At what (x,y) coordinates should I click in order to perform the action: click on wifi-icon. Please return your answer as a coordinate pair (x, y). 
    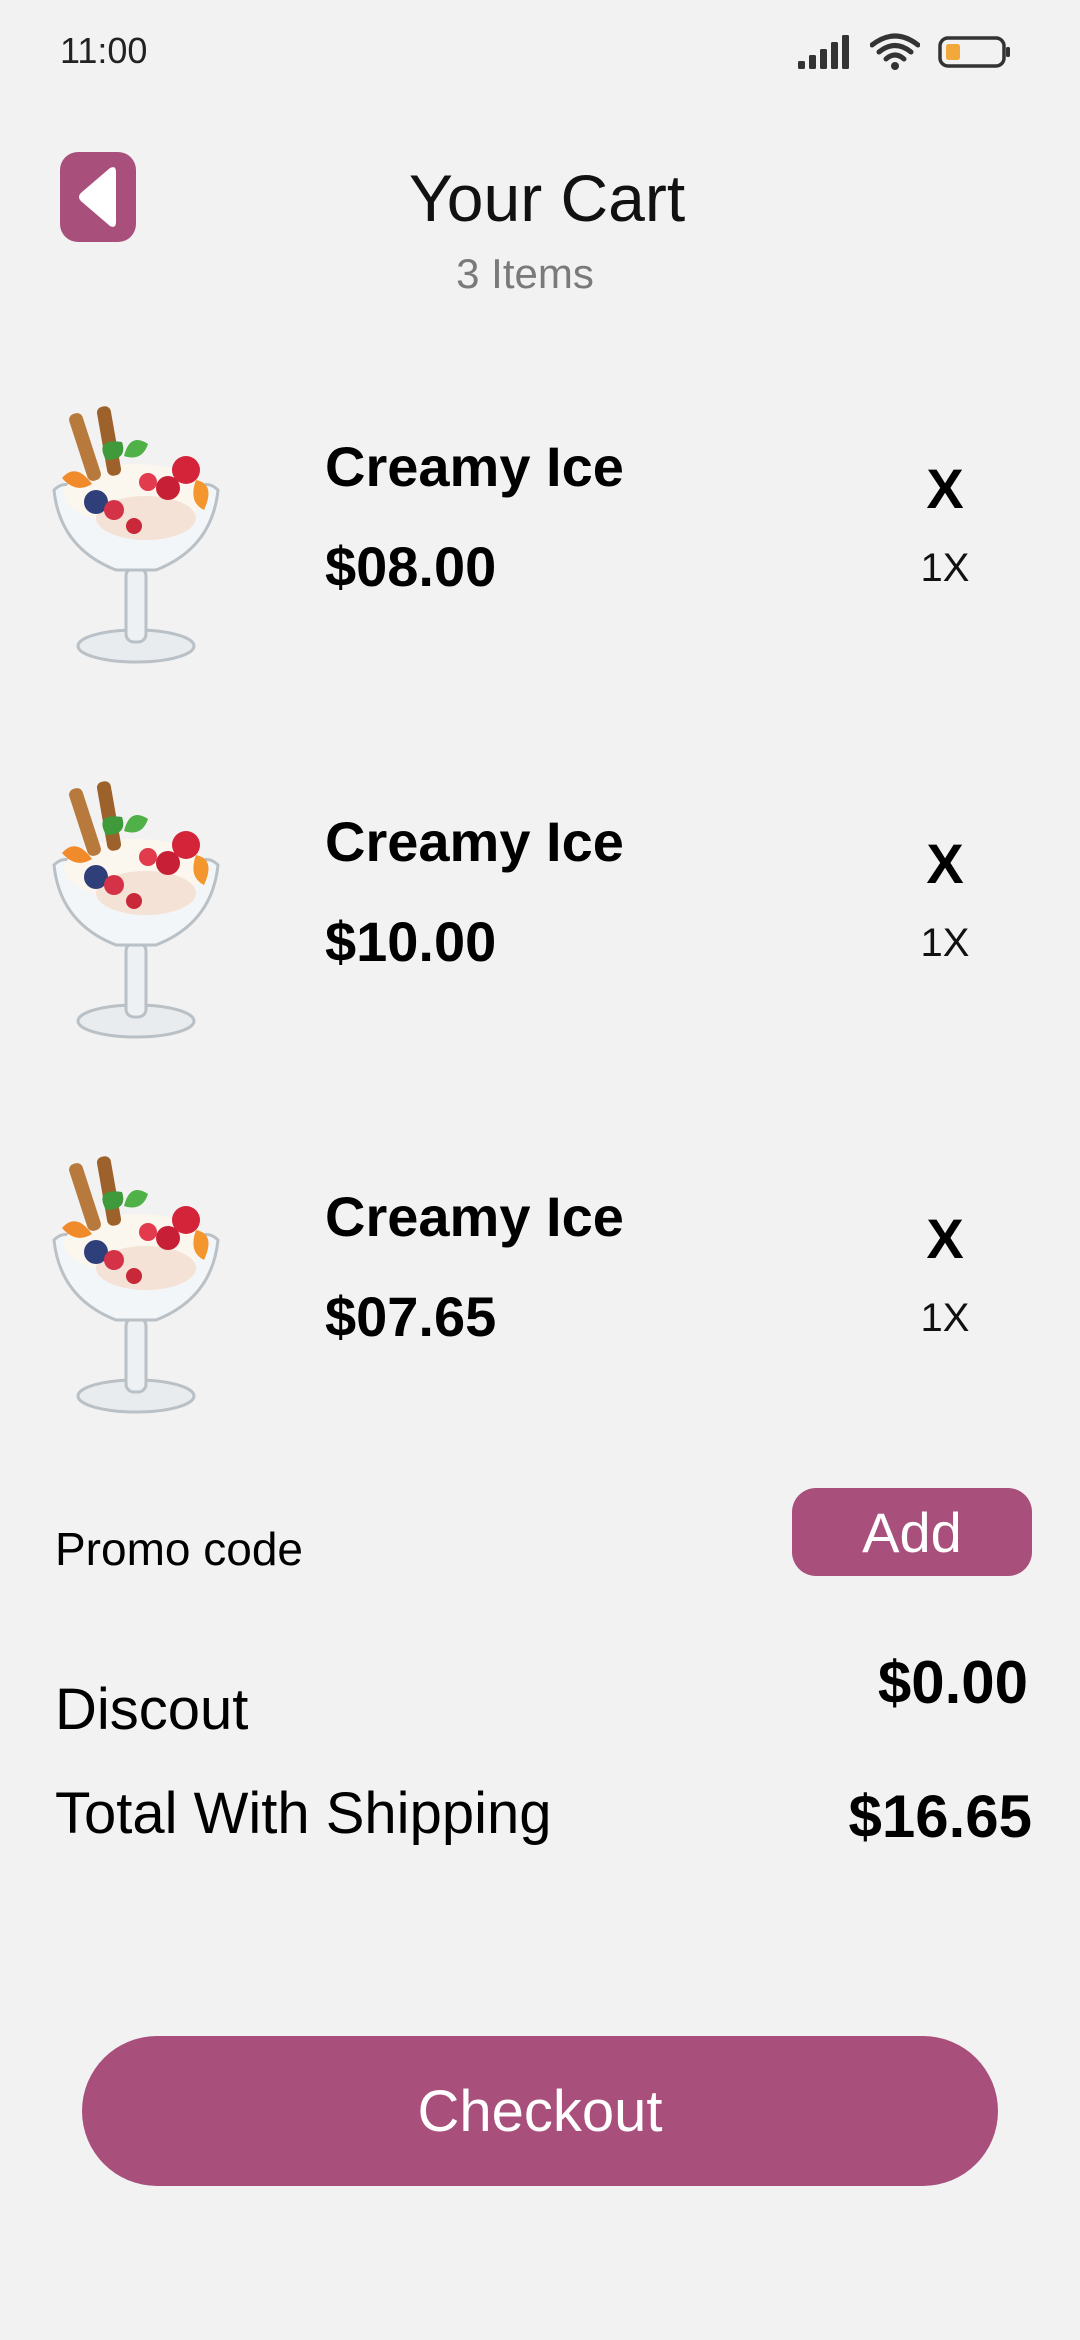
    Looking at the image, I should click on (895, 51).